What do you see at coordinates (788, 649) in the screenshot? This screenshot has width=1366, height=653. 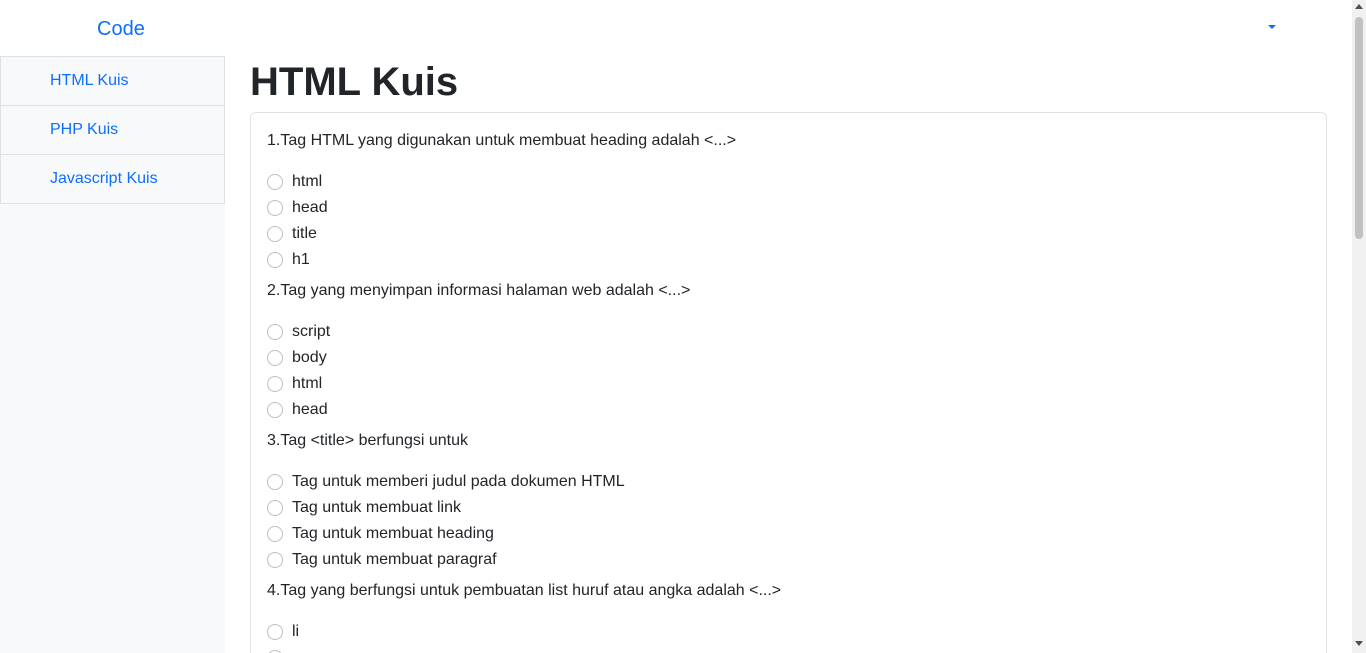 I see `option-item` at bounding box center [788, 649].